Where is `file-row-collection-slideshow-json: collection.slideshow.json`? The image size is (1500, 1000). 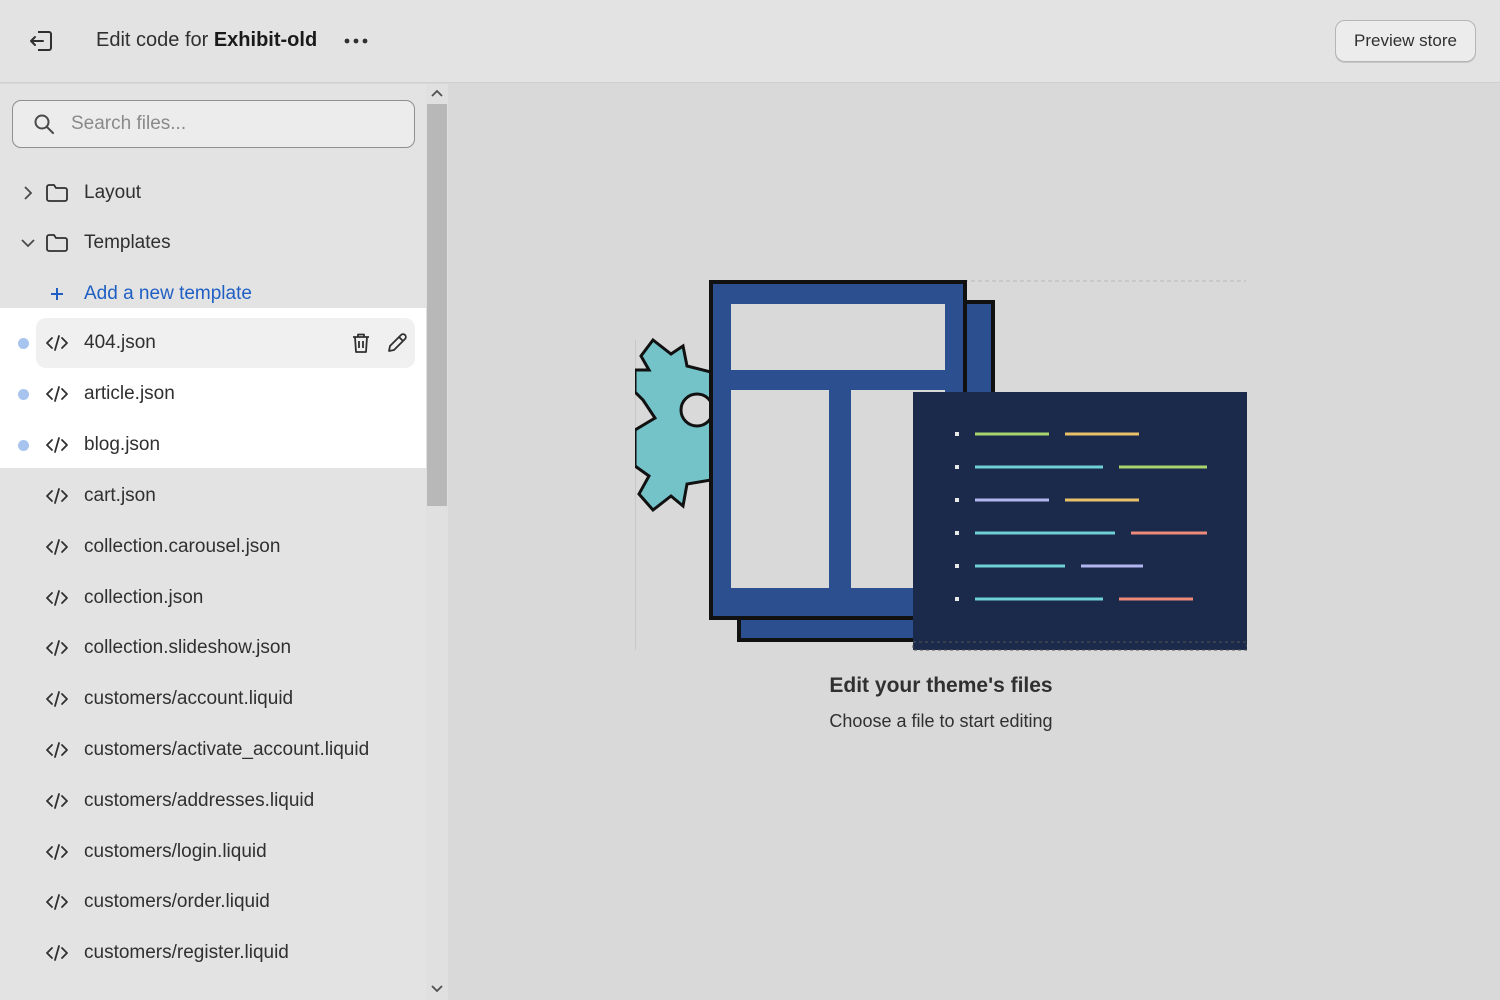 file-row-collection-slideshow-json: collection.slideshow.json is located at coordinates (213, 648).